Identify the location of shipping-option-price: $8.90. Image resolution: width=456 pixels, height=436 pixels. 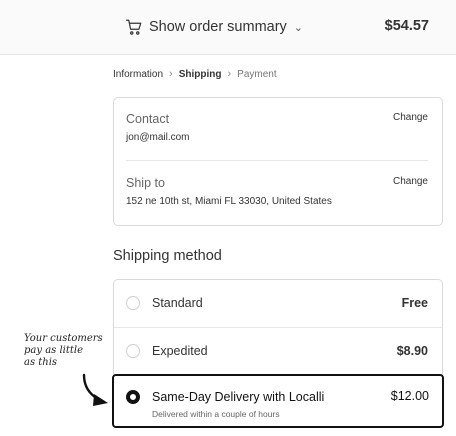
(412, 351).